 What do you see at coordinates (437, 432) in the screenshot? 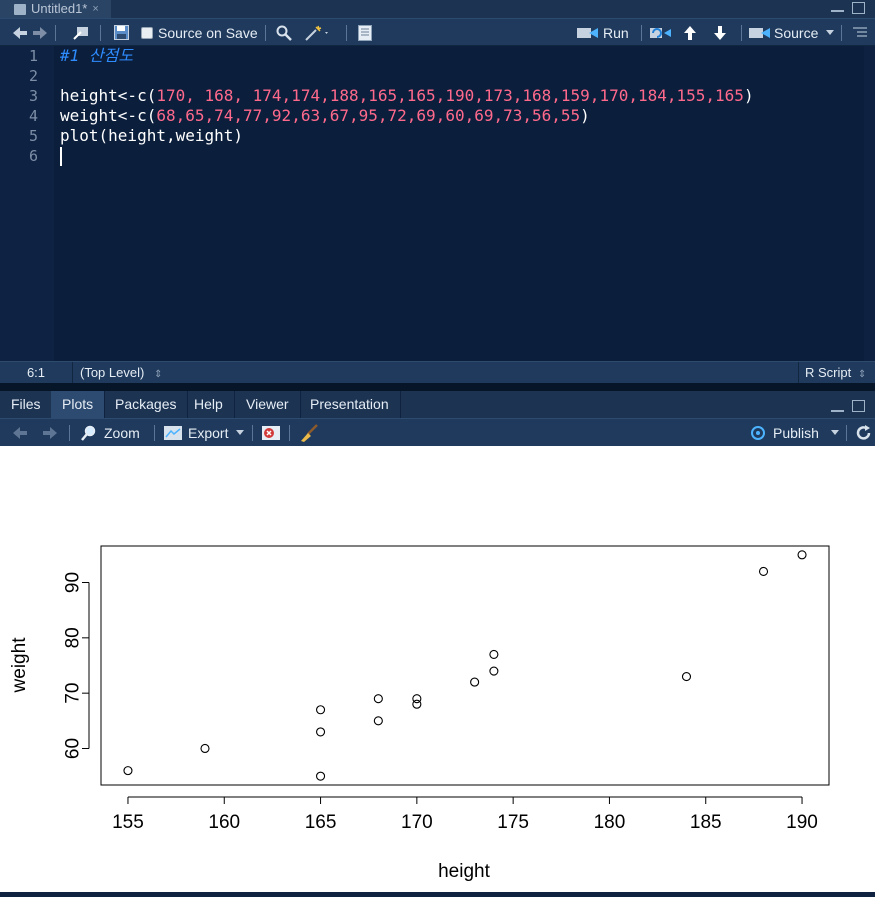
I see `plots-toolbar: Zoom Export Publish` at bounding box center [437, 432].